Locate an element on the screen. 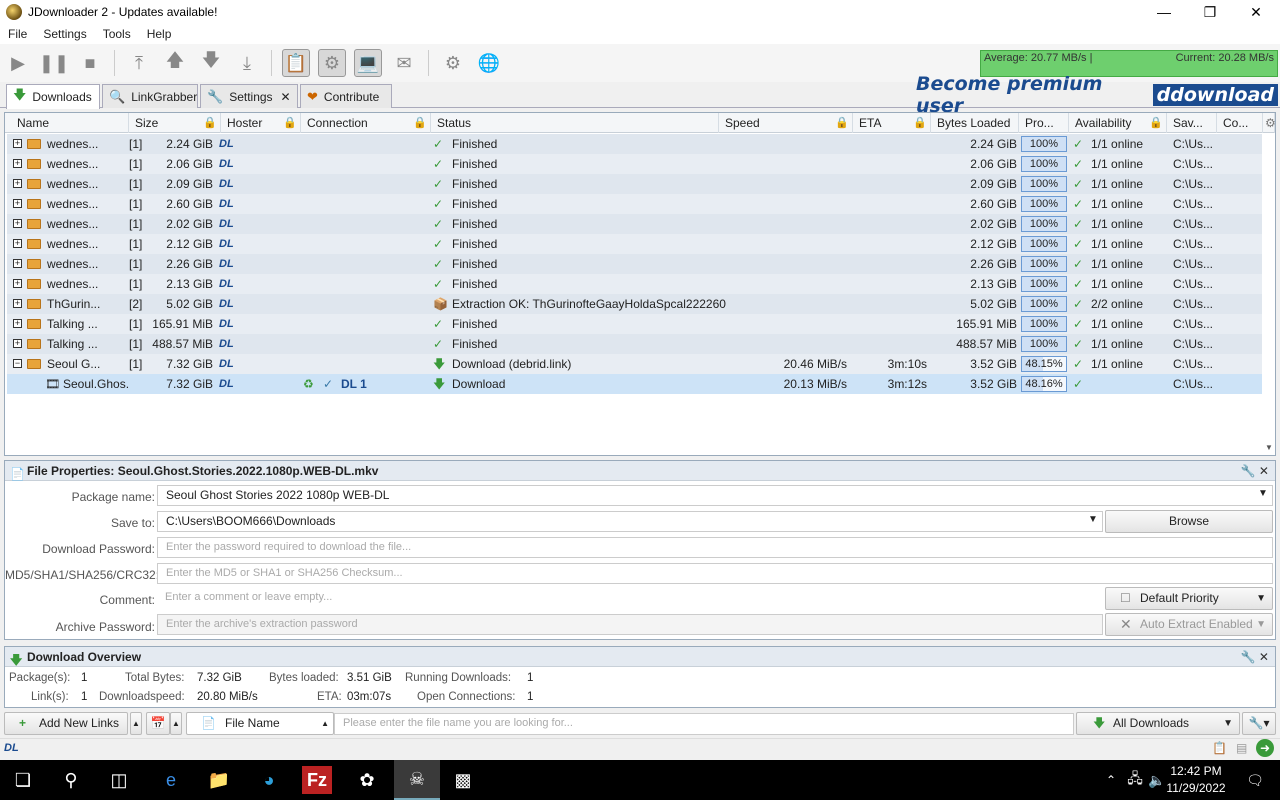  terminal-icon: ▩ is located at coordinates (463, 780).